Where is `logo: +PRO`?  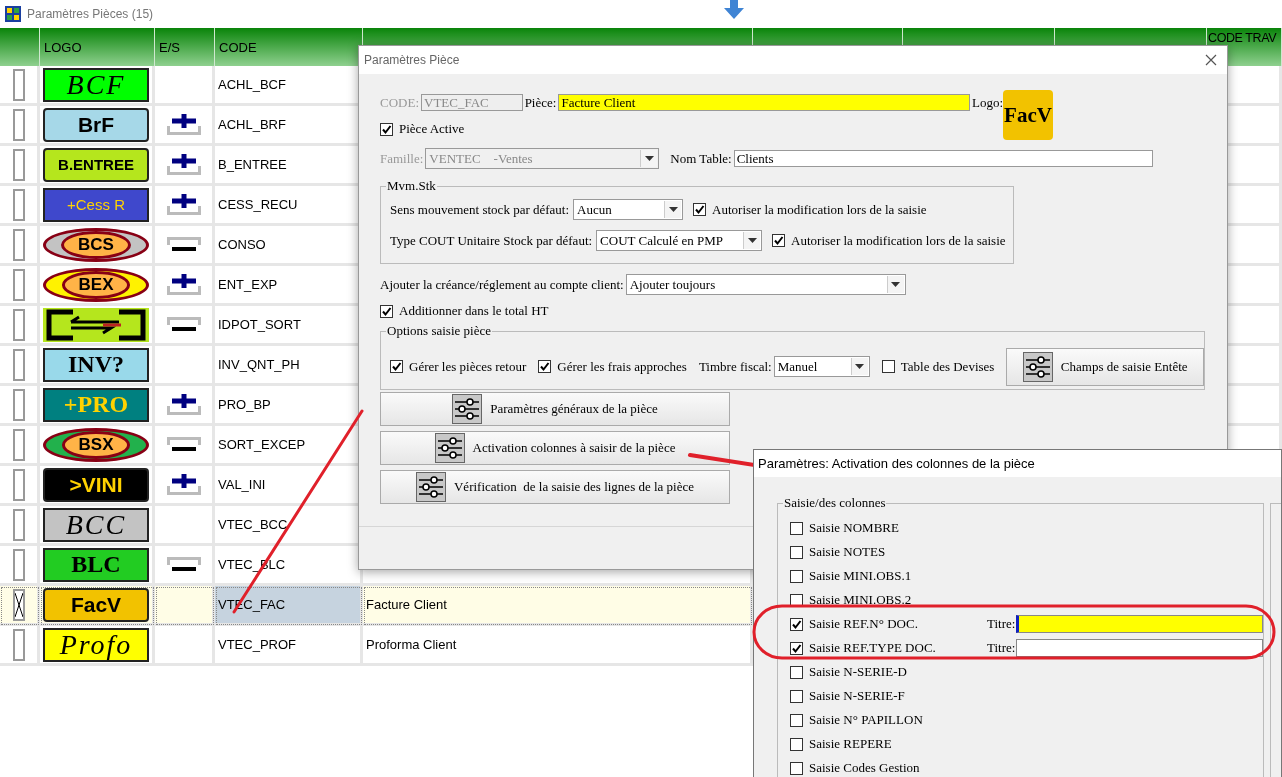
logo: +PRO is located at coordinates (96, 404).